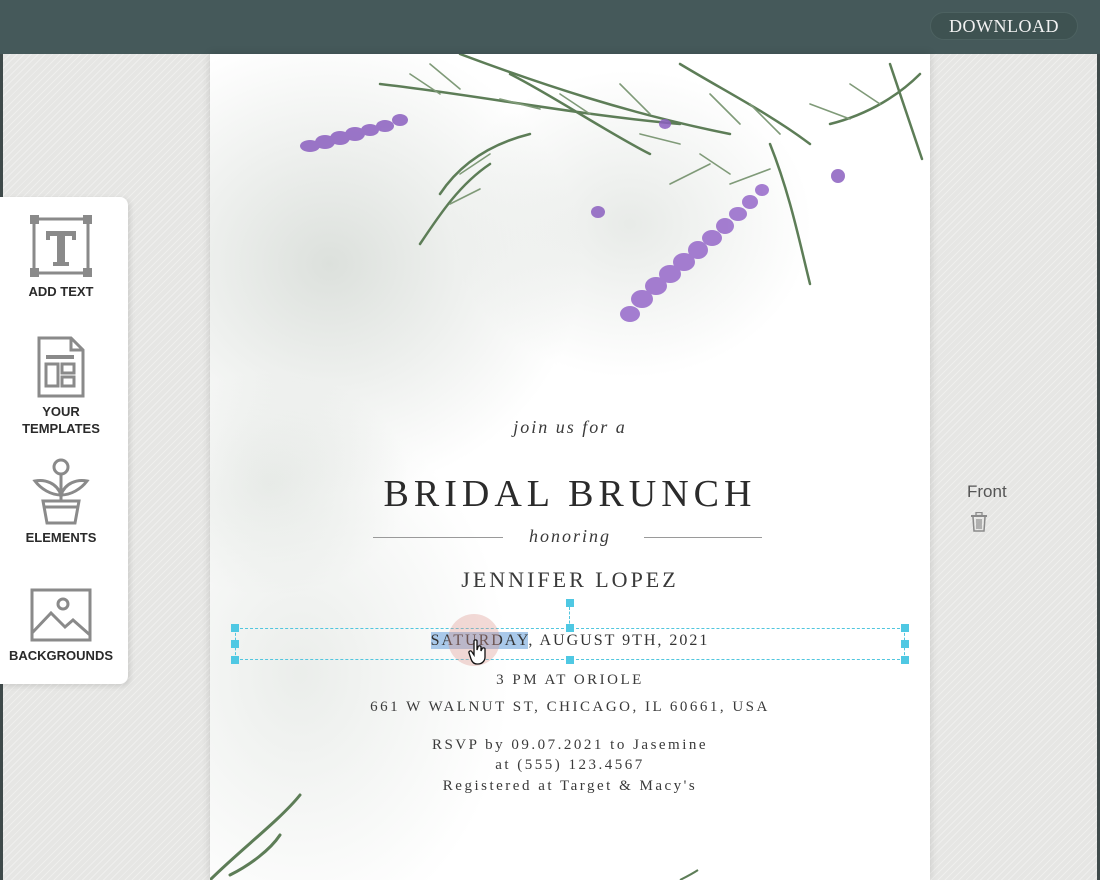  I want to click on plant-icon, so click(61, 491).